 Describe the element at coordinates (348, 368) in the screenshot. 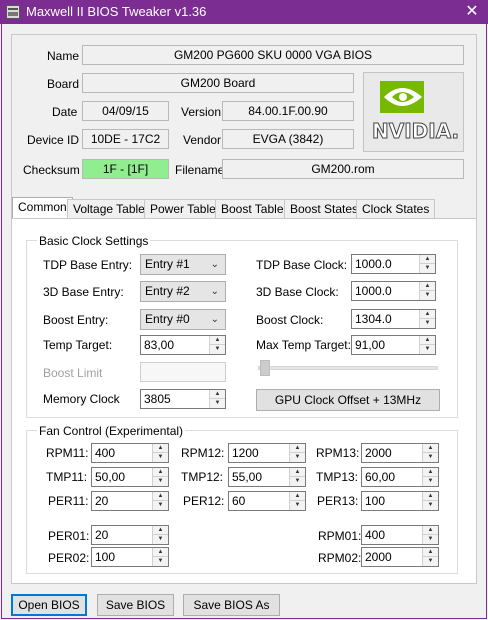

I see `clock-offset-slider-track` at that location.